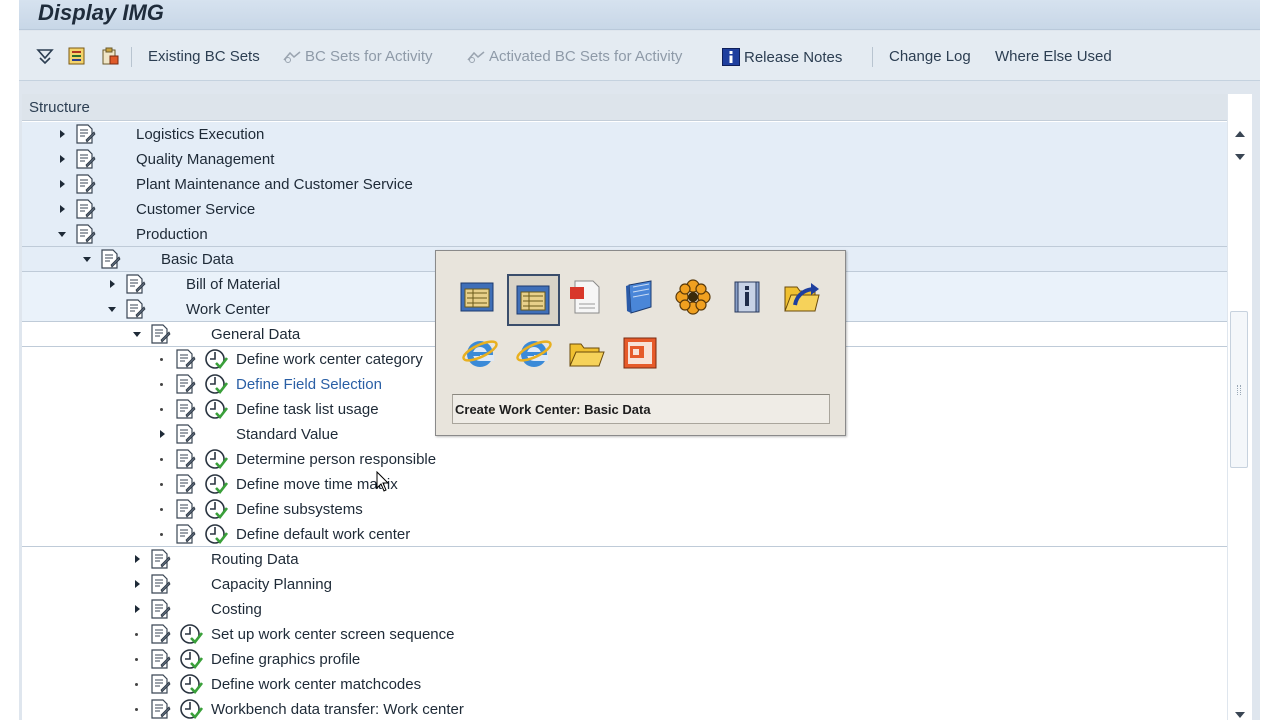 This screenshot has width=1280, height=720. I want to click on internet-explorer-icon, so click(480, 353).